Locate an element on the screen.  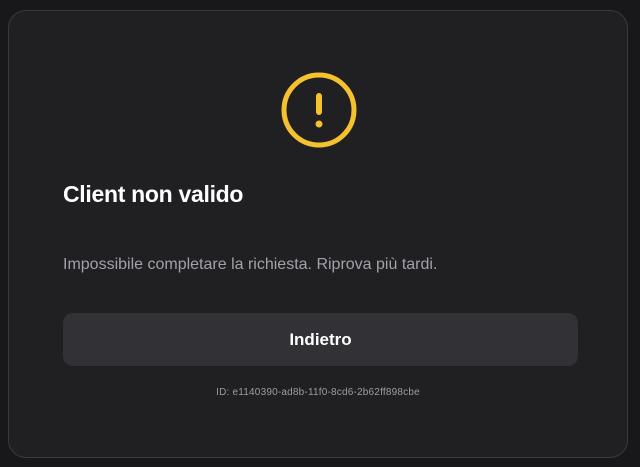
back-button-label: Indietro is located at coordinates (320, 339).